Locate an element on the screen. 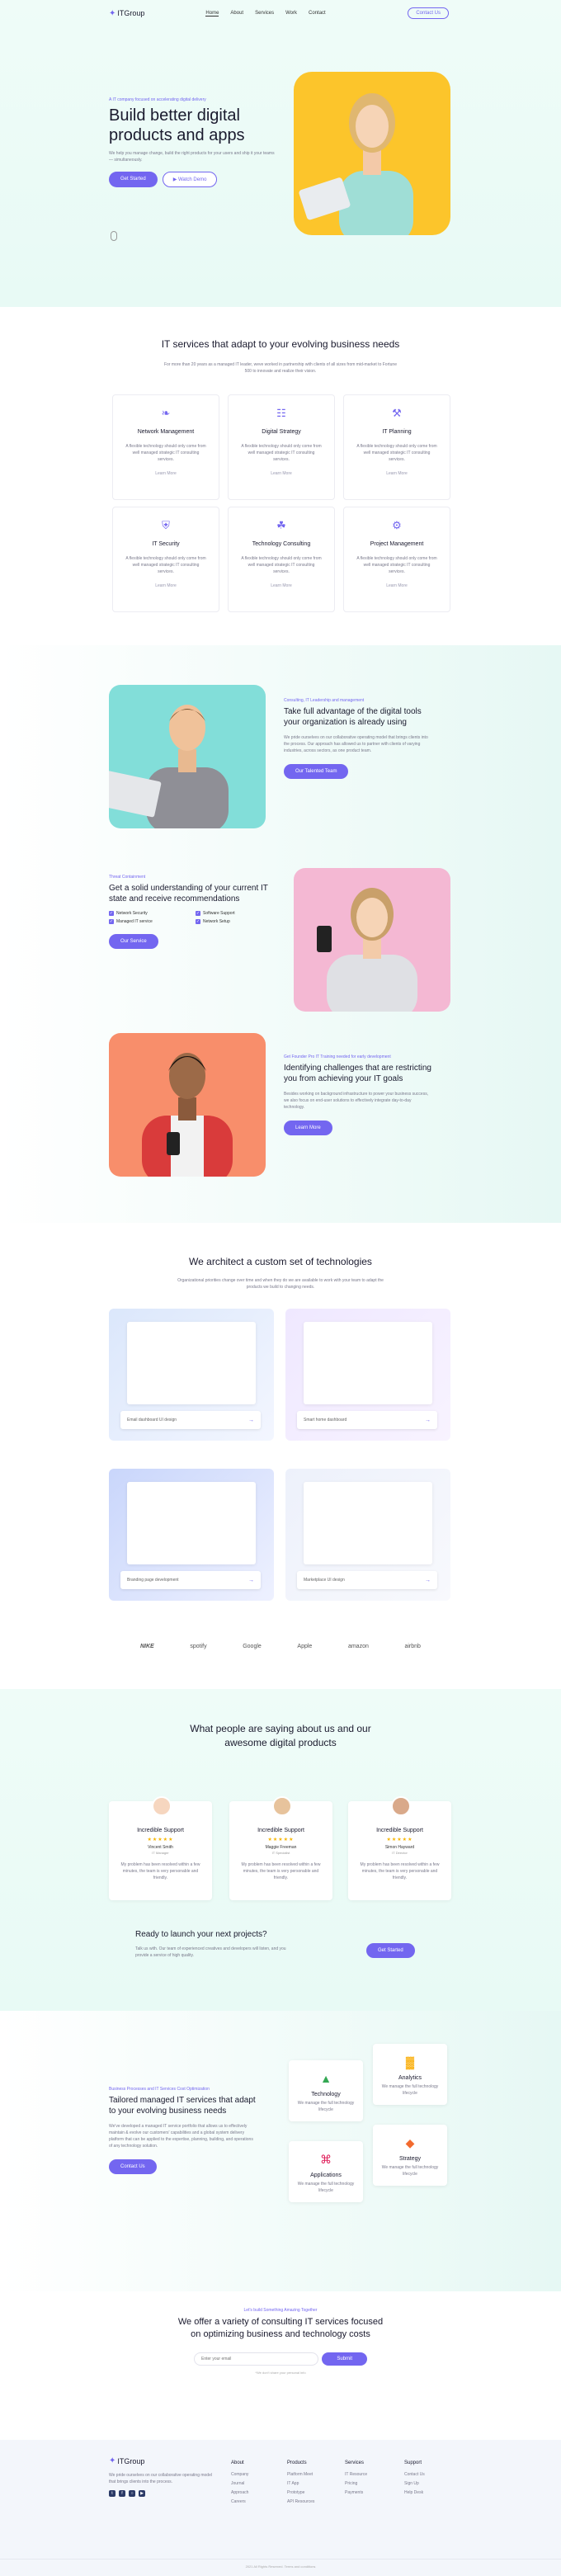  footer-link: IT Resource is located at coordinates (356, 2474).